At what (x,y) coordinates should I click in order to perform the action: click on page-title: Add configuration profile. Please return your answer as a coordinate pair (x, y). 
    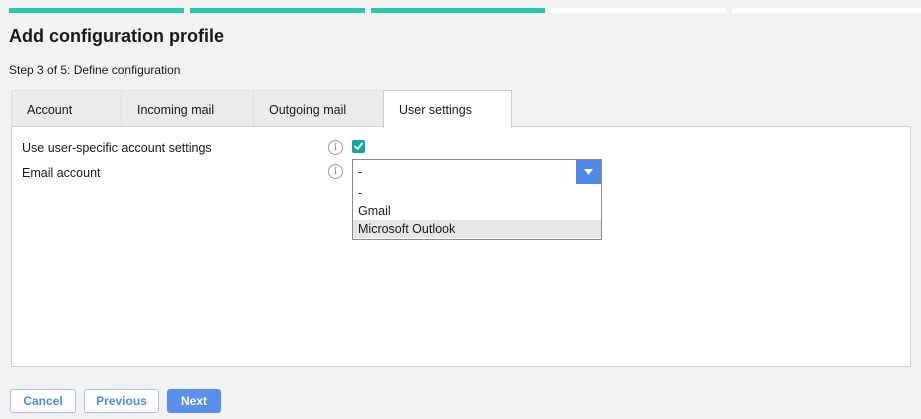
    Looking at the image, I should click on (116, 36).